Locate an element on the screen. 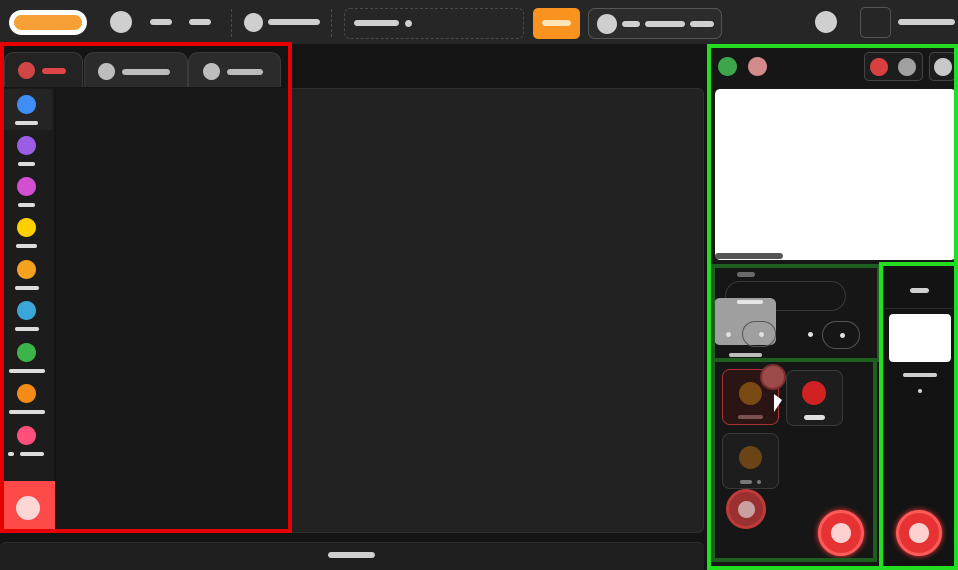 This screenshot has height=570, width=958. drag-handle is located at coordinates (773, 377).